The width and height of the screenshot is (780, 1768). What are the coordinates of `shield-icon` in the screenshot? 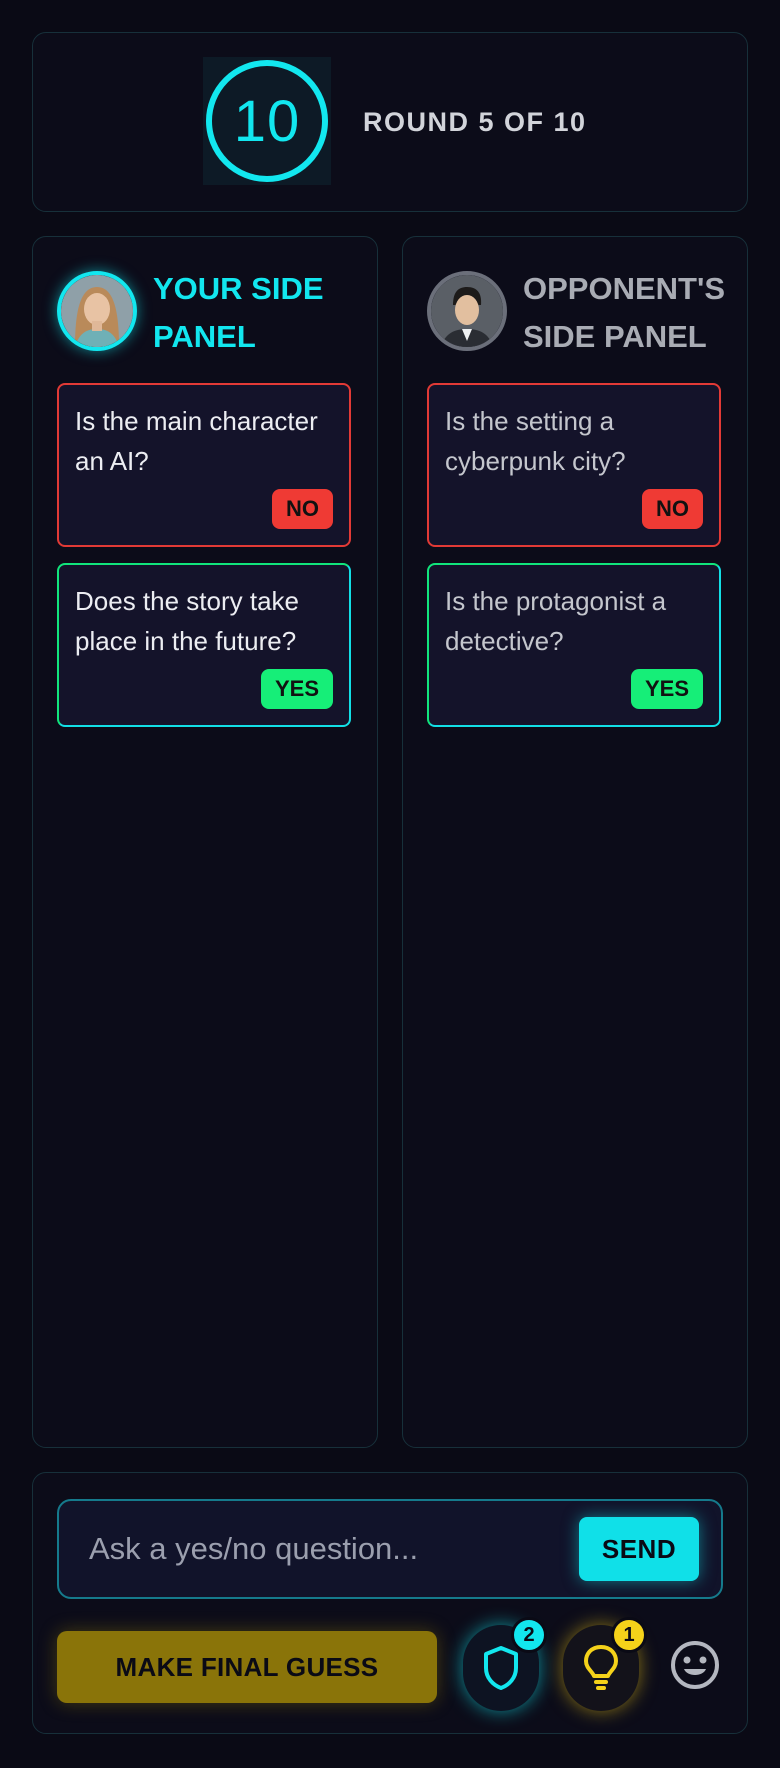 It's located at (501, 1668).